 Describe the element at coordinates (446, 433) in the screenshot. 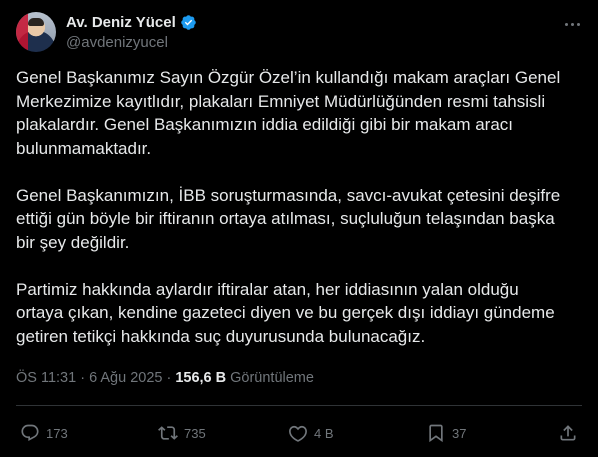

I see `bookmark-button: 37` at that location.